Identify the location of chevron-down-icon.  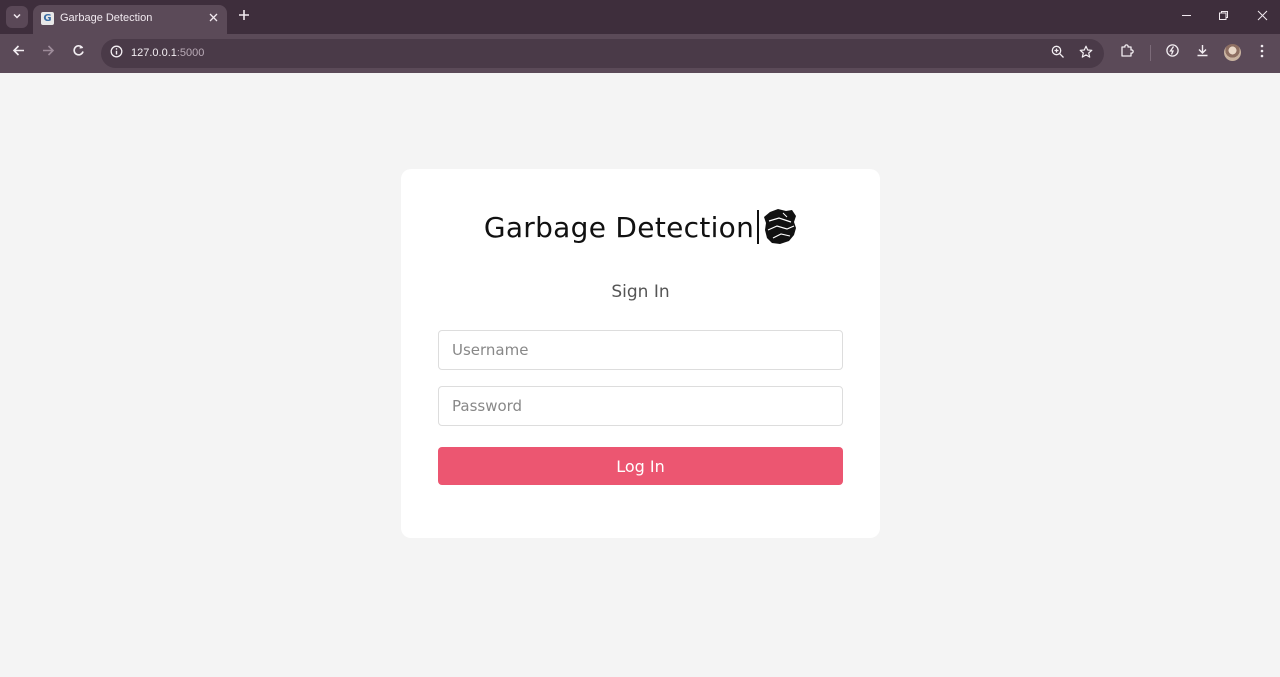
(17, 17).